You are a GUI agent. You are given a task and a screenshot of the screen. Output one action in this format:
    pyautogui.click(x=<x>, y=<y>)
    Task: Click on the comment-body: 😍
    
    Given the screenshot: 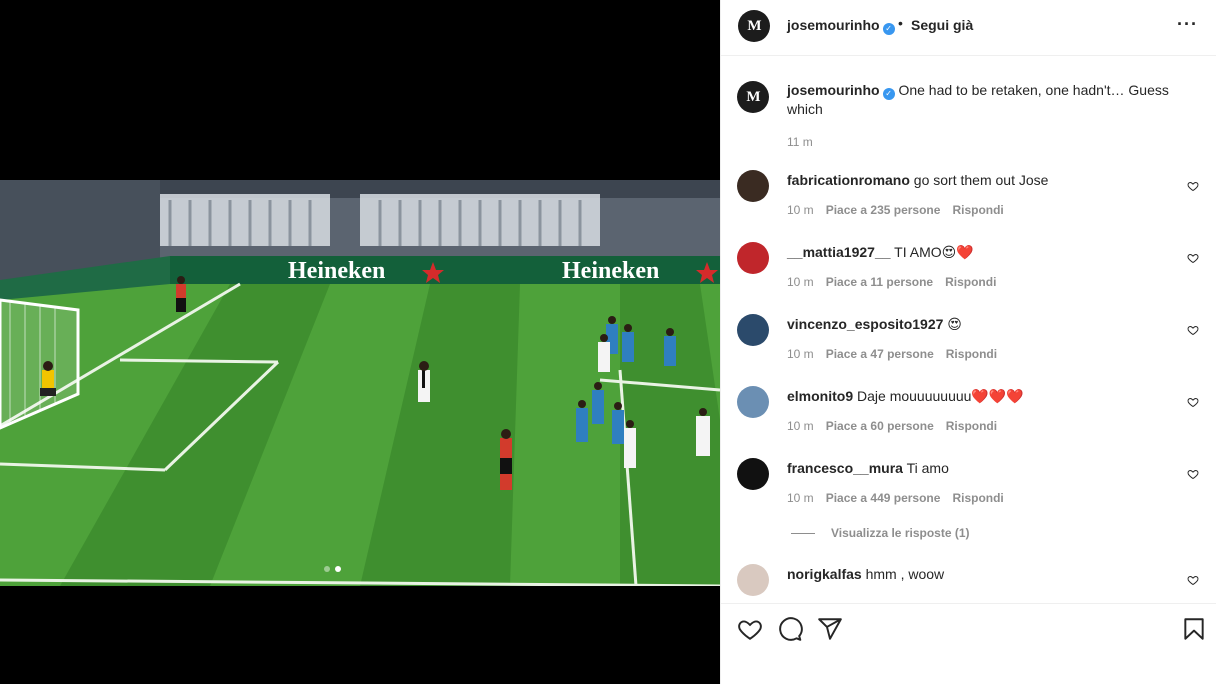 What is the action you would take?
    pyautogui.click(x=954, y=324)
    